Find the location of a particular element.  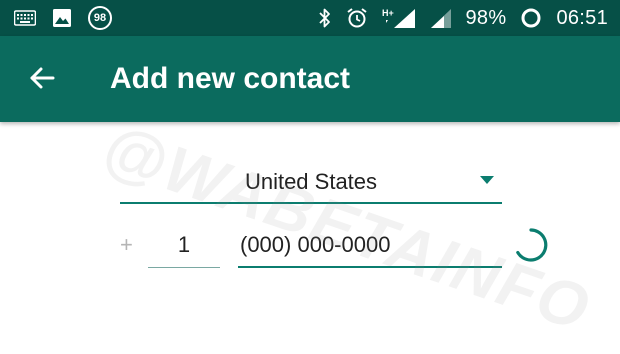

back-button is located at coordinates (42, 80).